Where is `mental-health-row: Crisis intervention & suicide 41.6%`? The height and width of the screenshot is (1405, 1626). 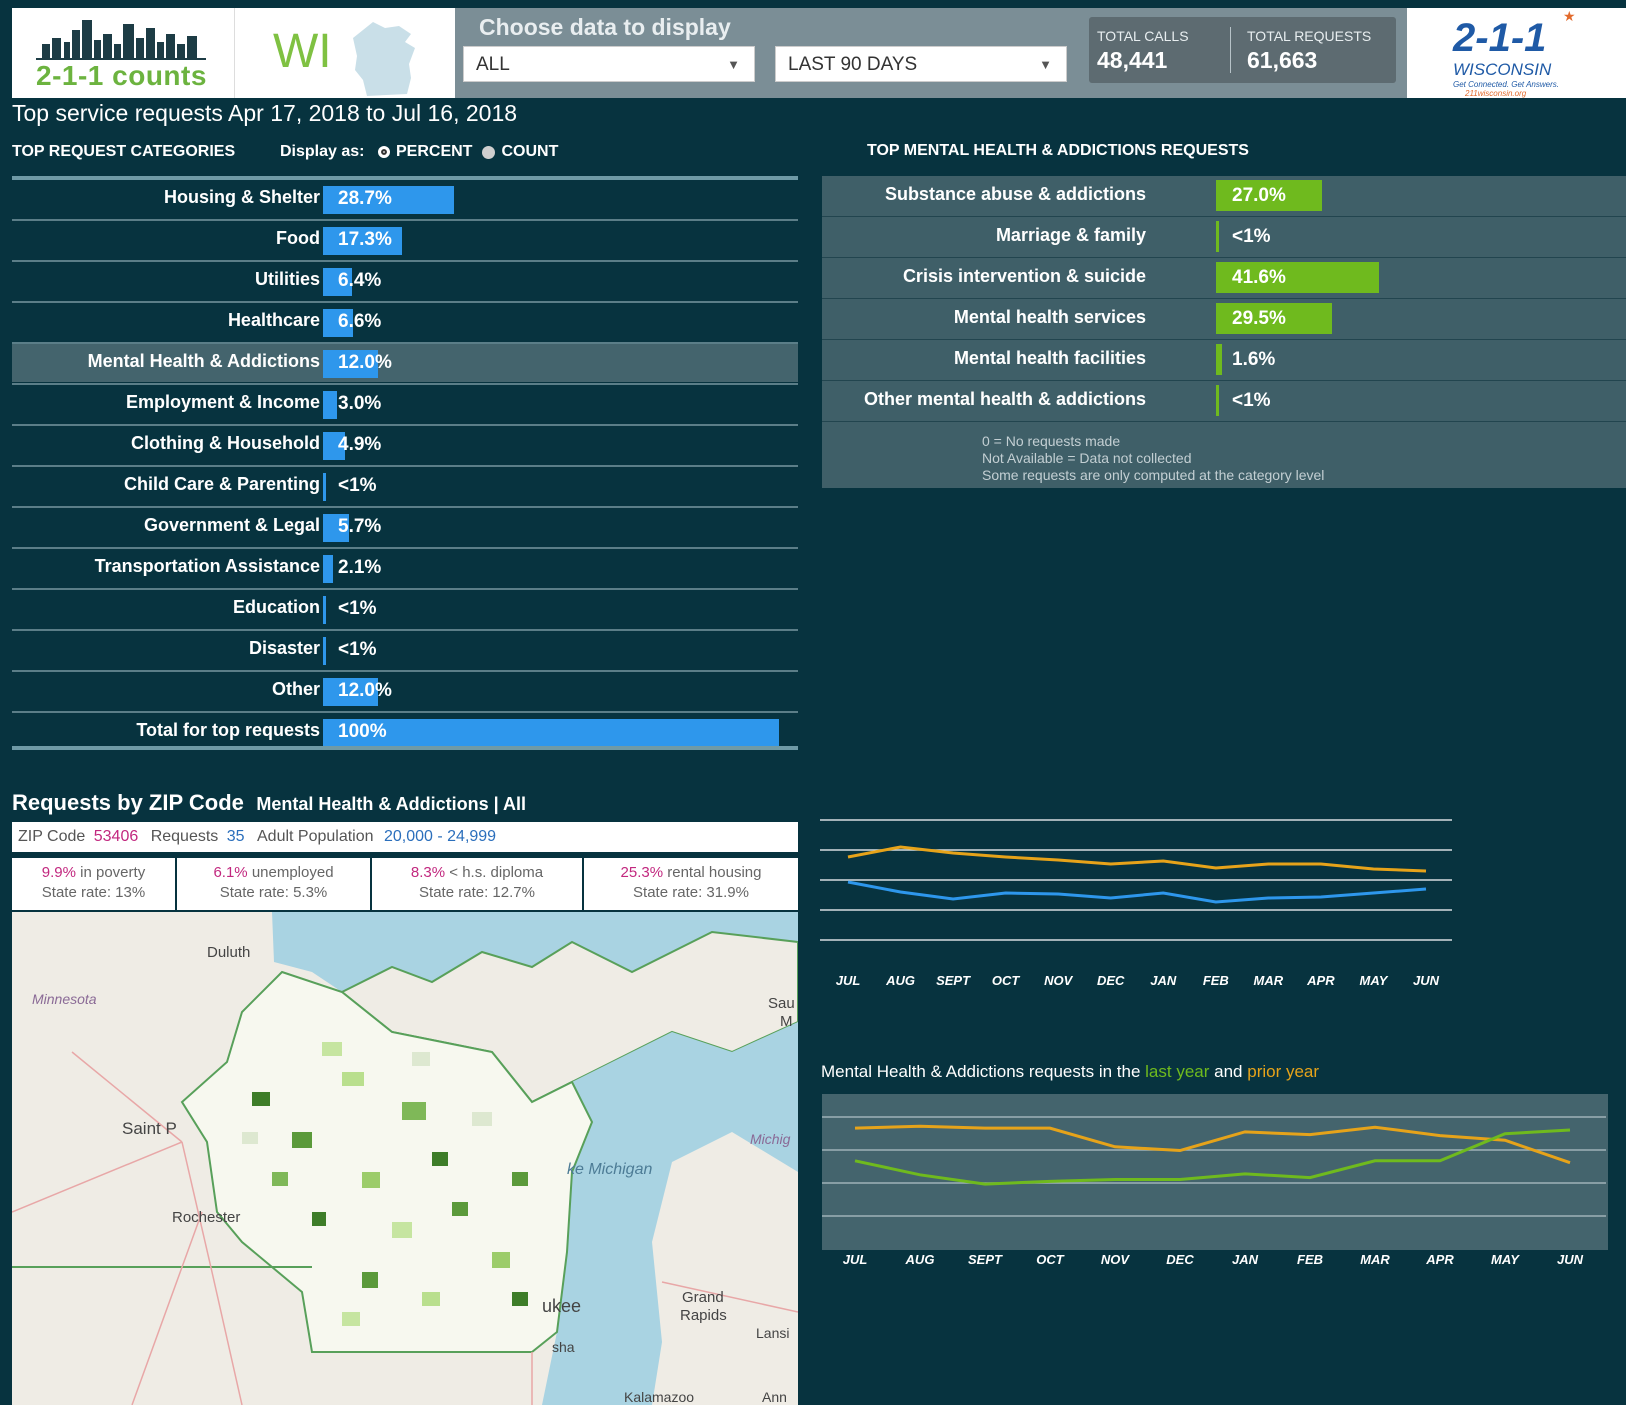 mental-health-row: Crisis intervention & suicide 41.6% is located at coordinates (1224, 278).